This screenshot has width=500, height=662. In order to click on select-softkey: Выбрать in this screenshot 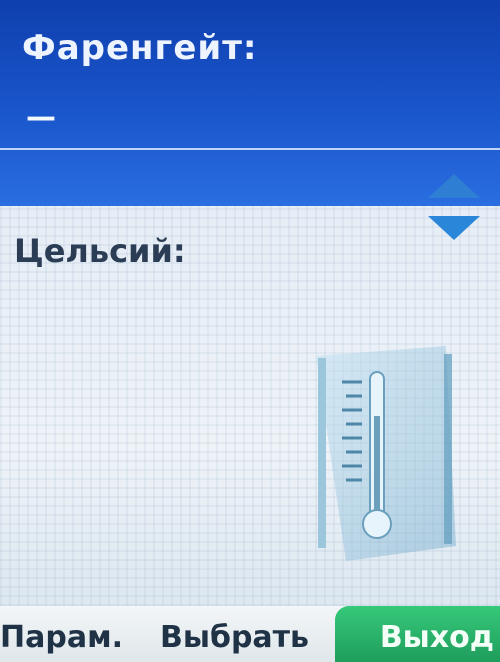, I will do `click(234, 637)`.